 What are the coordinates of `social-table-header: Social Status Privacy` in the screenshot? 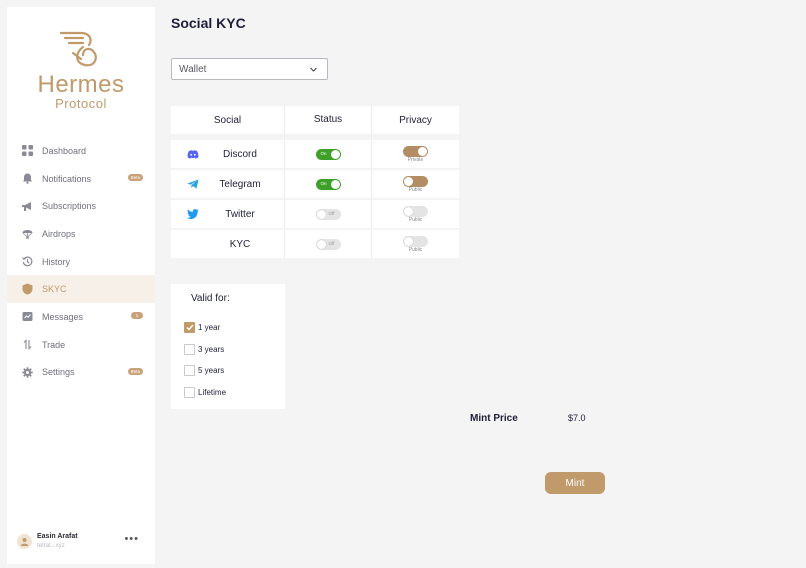 It's located at (315, 120).